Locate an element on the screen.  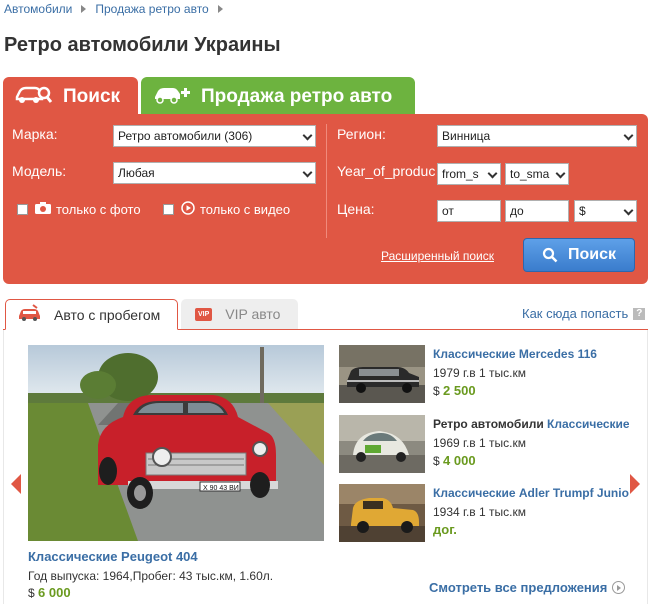
featured-car-photo: Х 90 43 ВИ is located at coordinates (176, 443).